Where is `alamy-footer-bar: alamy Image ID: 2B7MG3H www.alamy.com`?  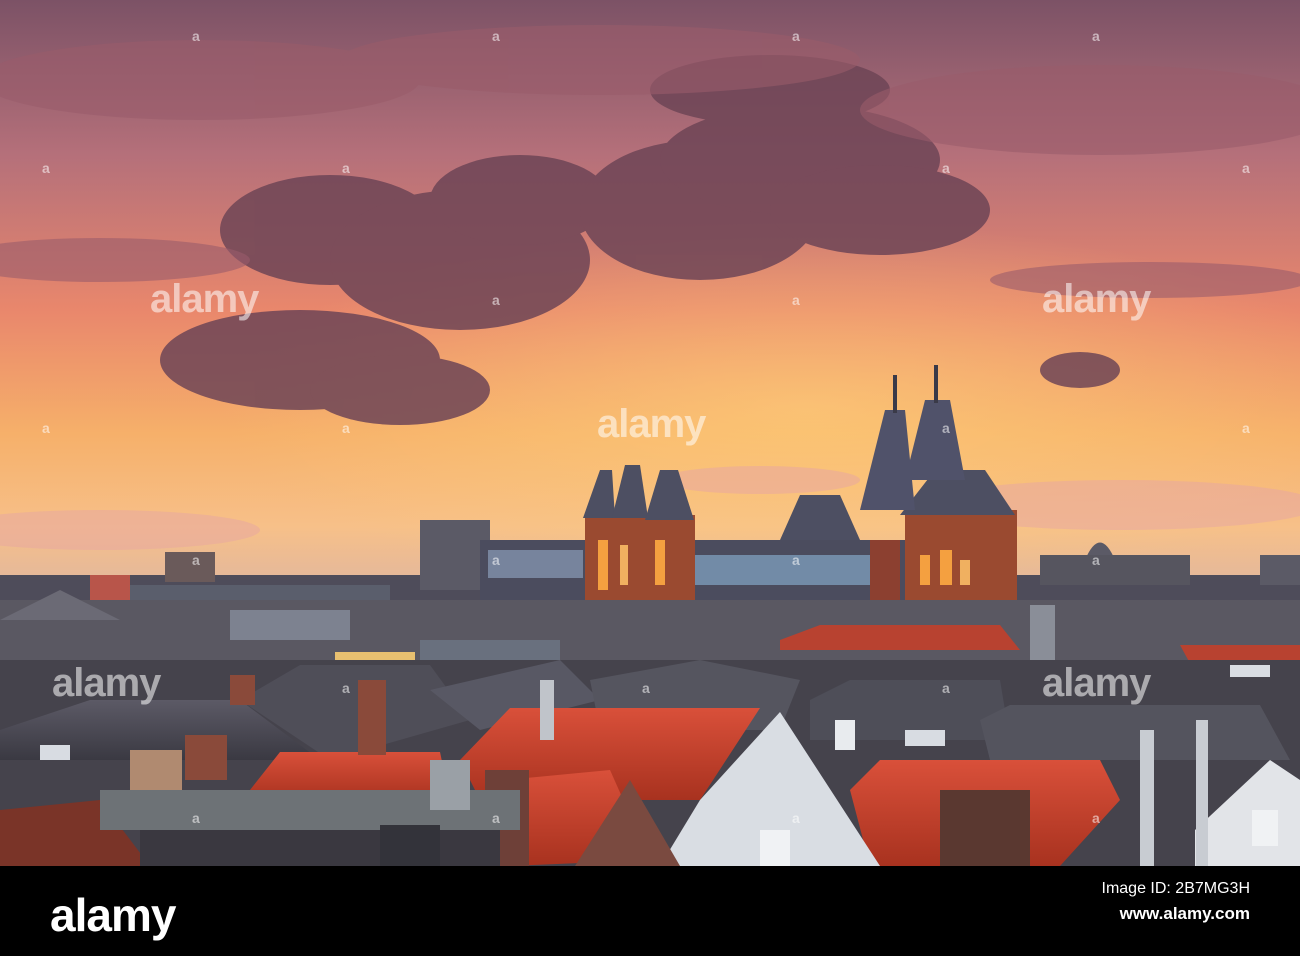
alamy-footer-bar: alamy Image ID: 2B7MG3H www.alamy.com is located at coordinates (650, 911).